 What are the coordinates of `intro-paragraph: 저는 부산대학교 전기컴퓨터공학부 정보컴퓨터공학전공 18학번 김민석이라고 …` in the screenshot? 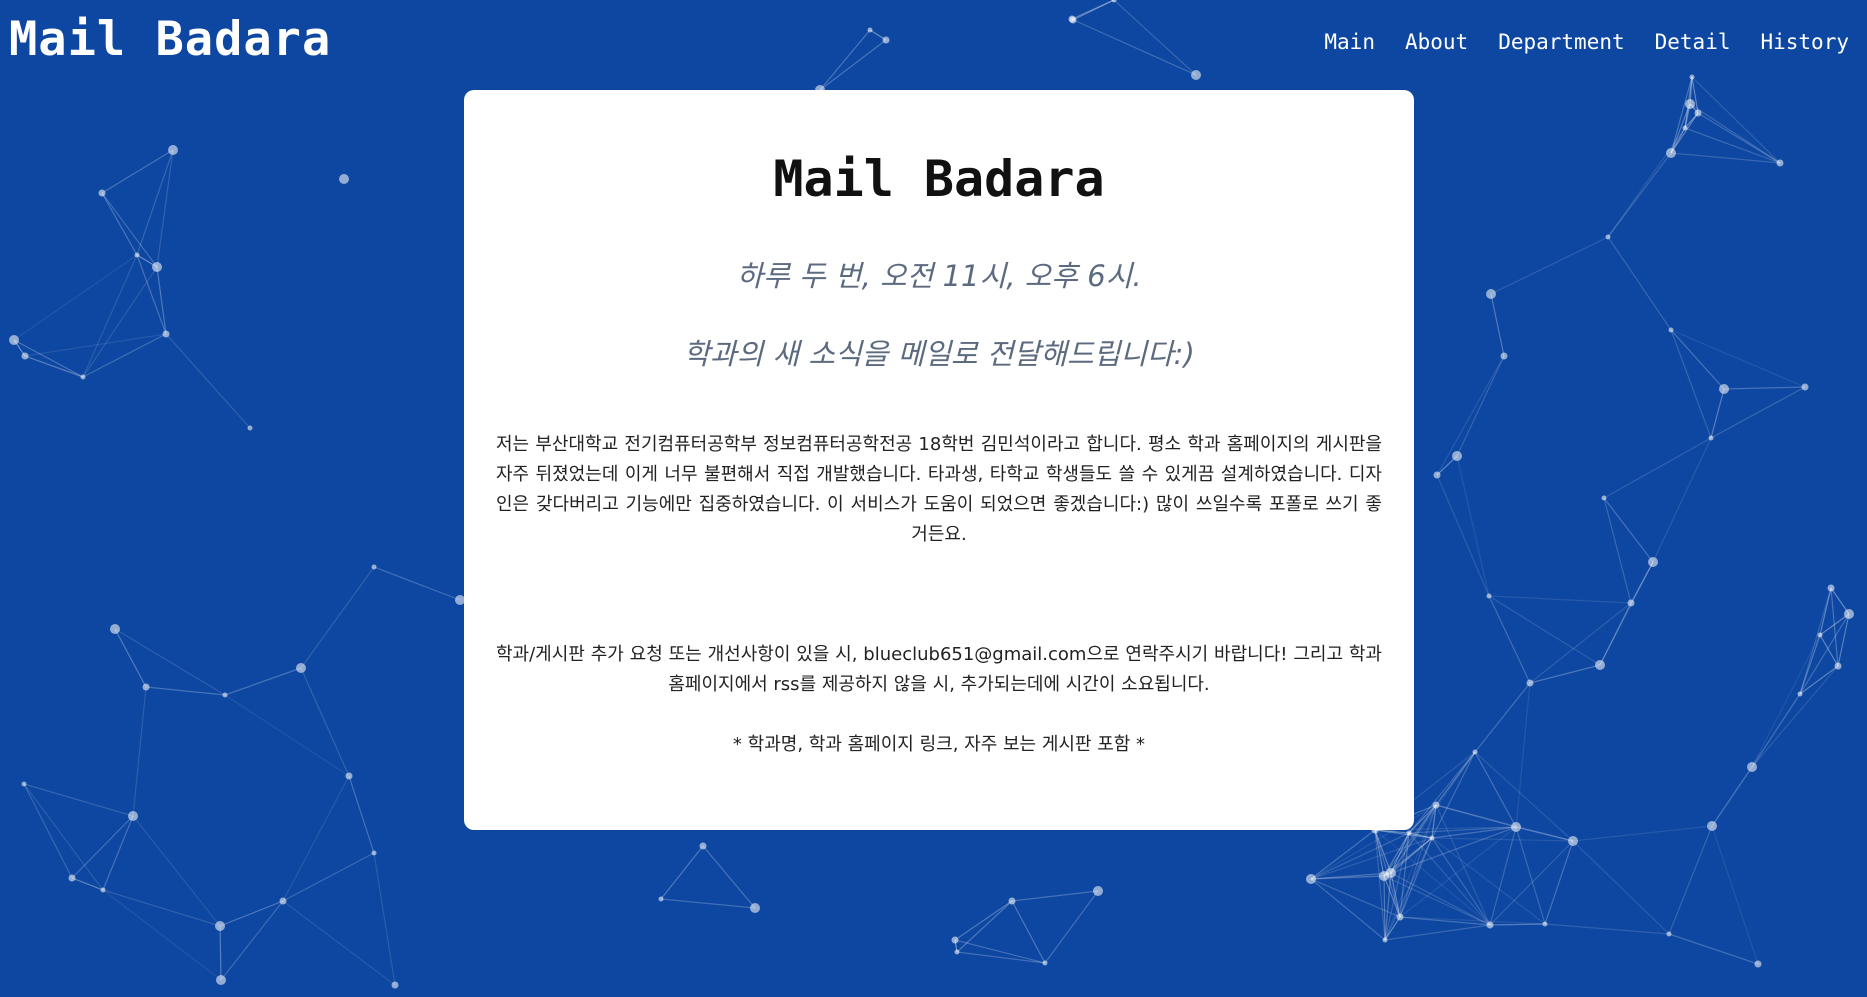 It's located at (939, 489).